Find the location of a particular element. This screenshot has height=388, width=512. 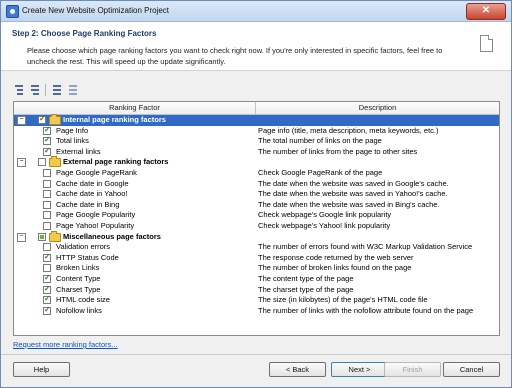

description-cell: The charset type of the page is located at coordinates (306, 289).